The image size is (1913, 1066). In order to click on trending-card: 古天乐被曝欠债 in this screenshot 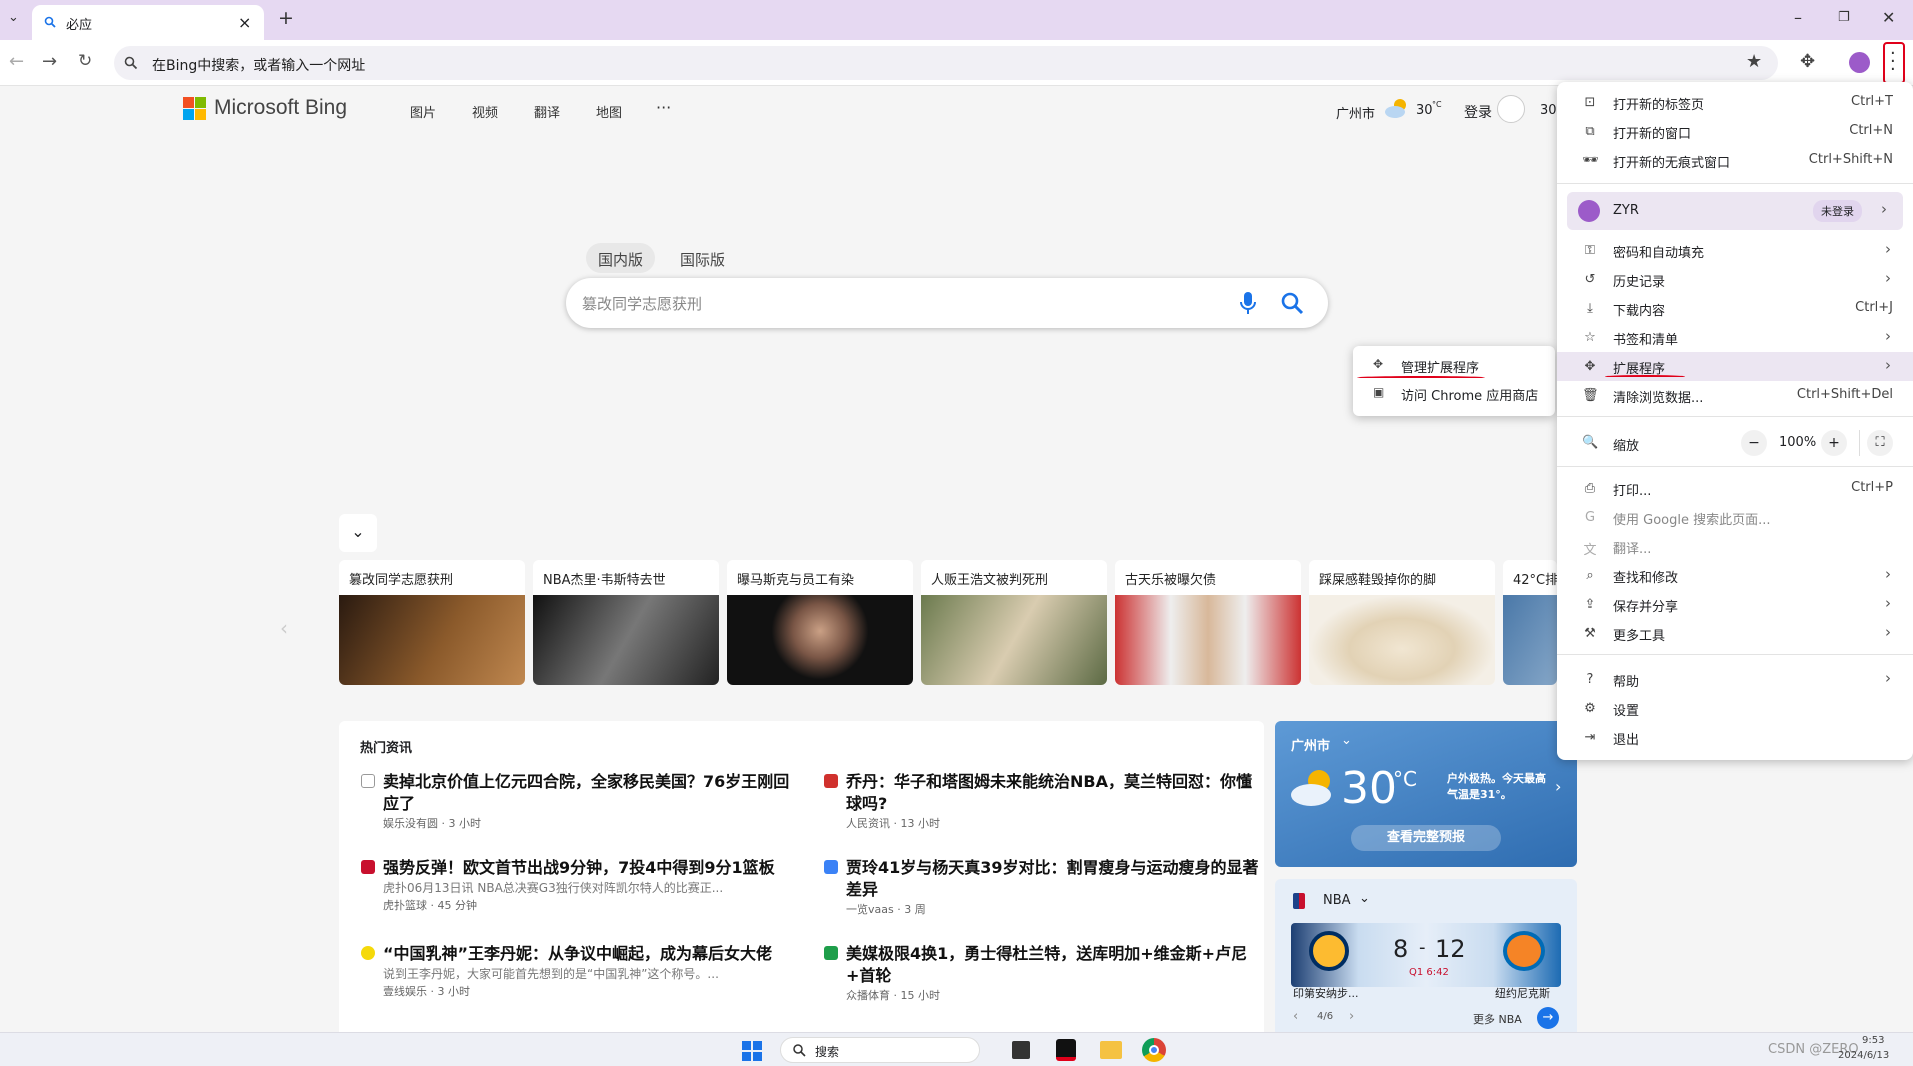, I will do `click(1208, 622)`.